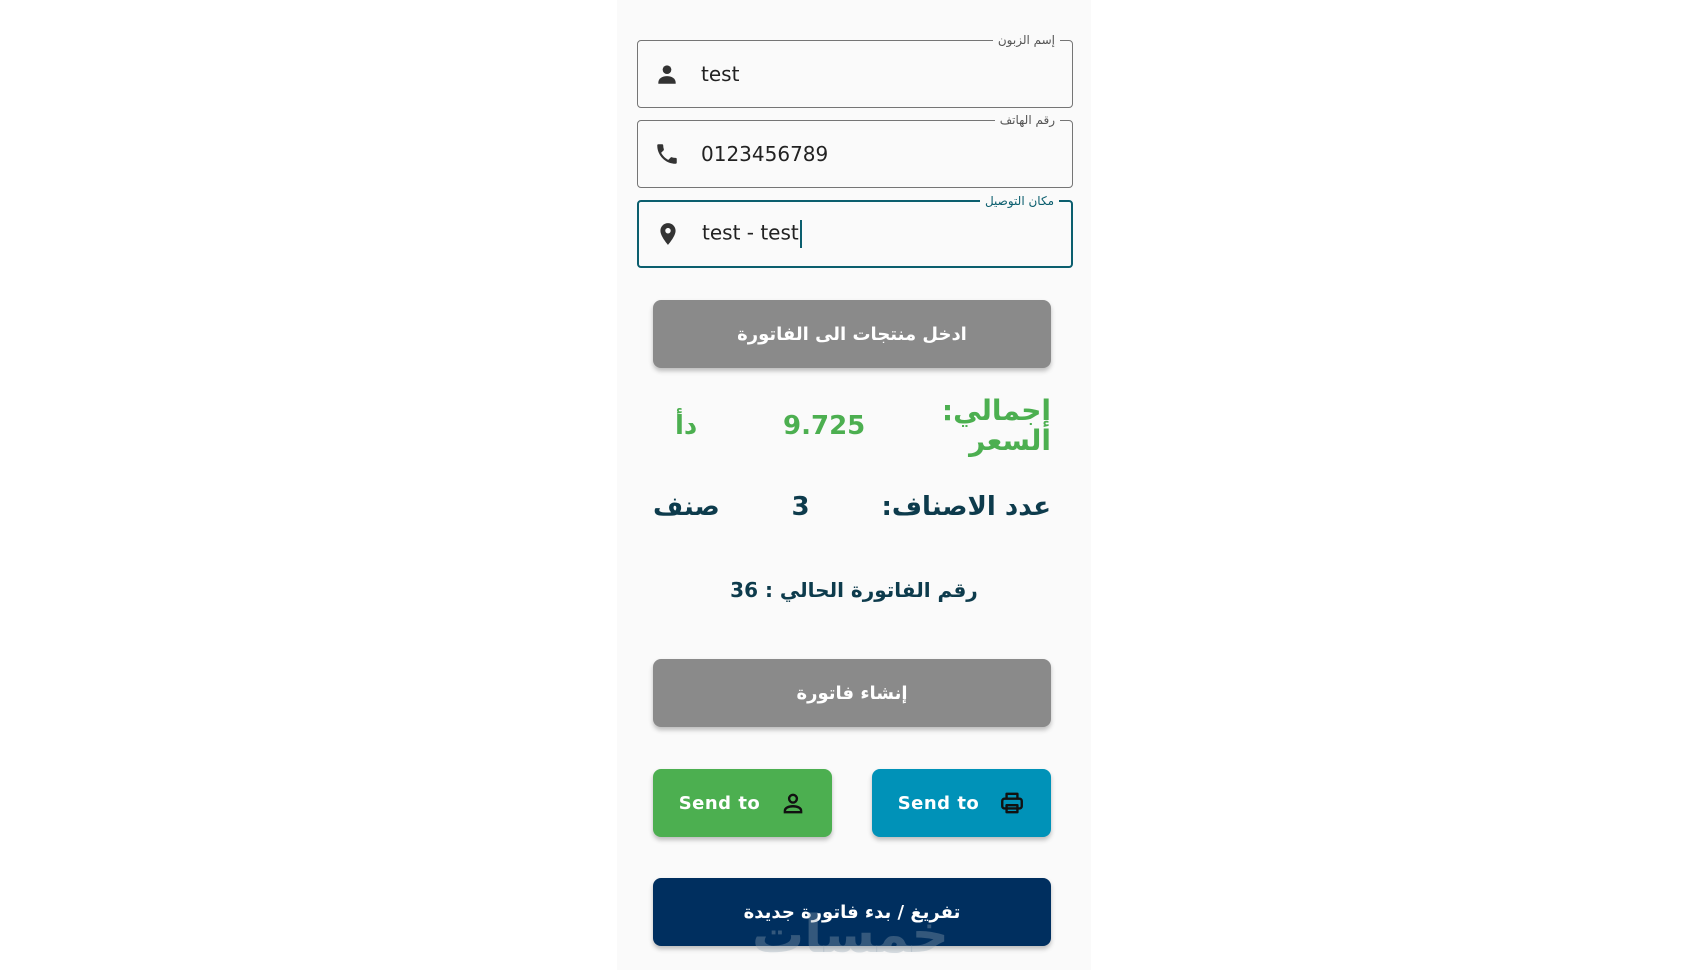 Image resolution: width=1700 pixels, height=970 pixels. What do you see at coordinates (667, 154) in the screenshot?
I see `phone-icon` at bounding box center [667, 154].